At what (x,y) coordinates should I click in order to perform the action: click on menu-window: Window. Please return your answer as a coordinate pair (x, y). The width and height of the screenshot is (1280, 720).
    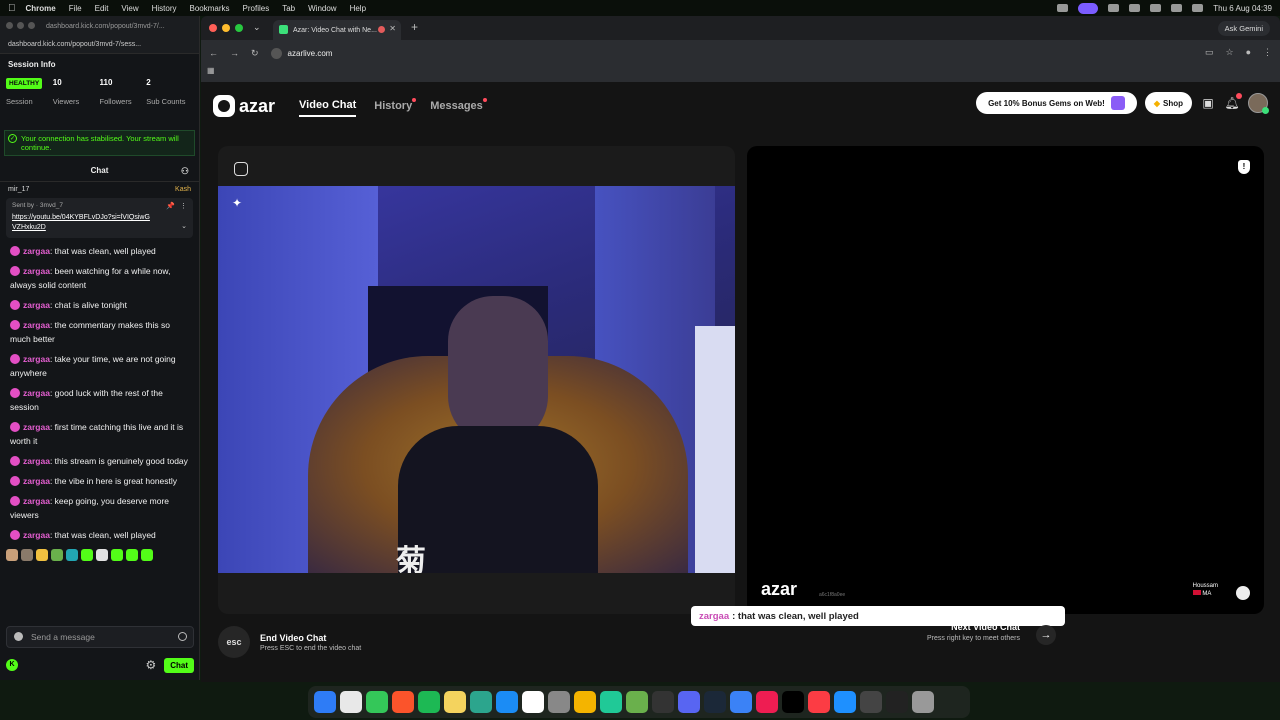
    Looking at the image, I should click on (322, 8).